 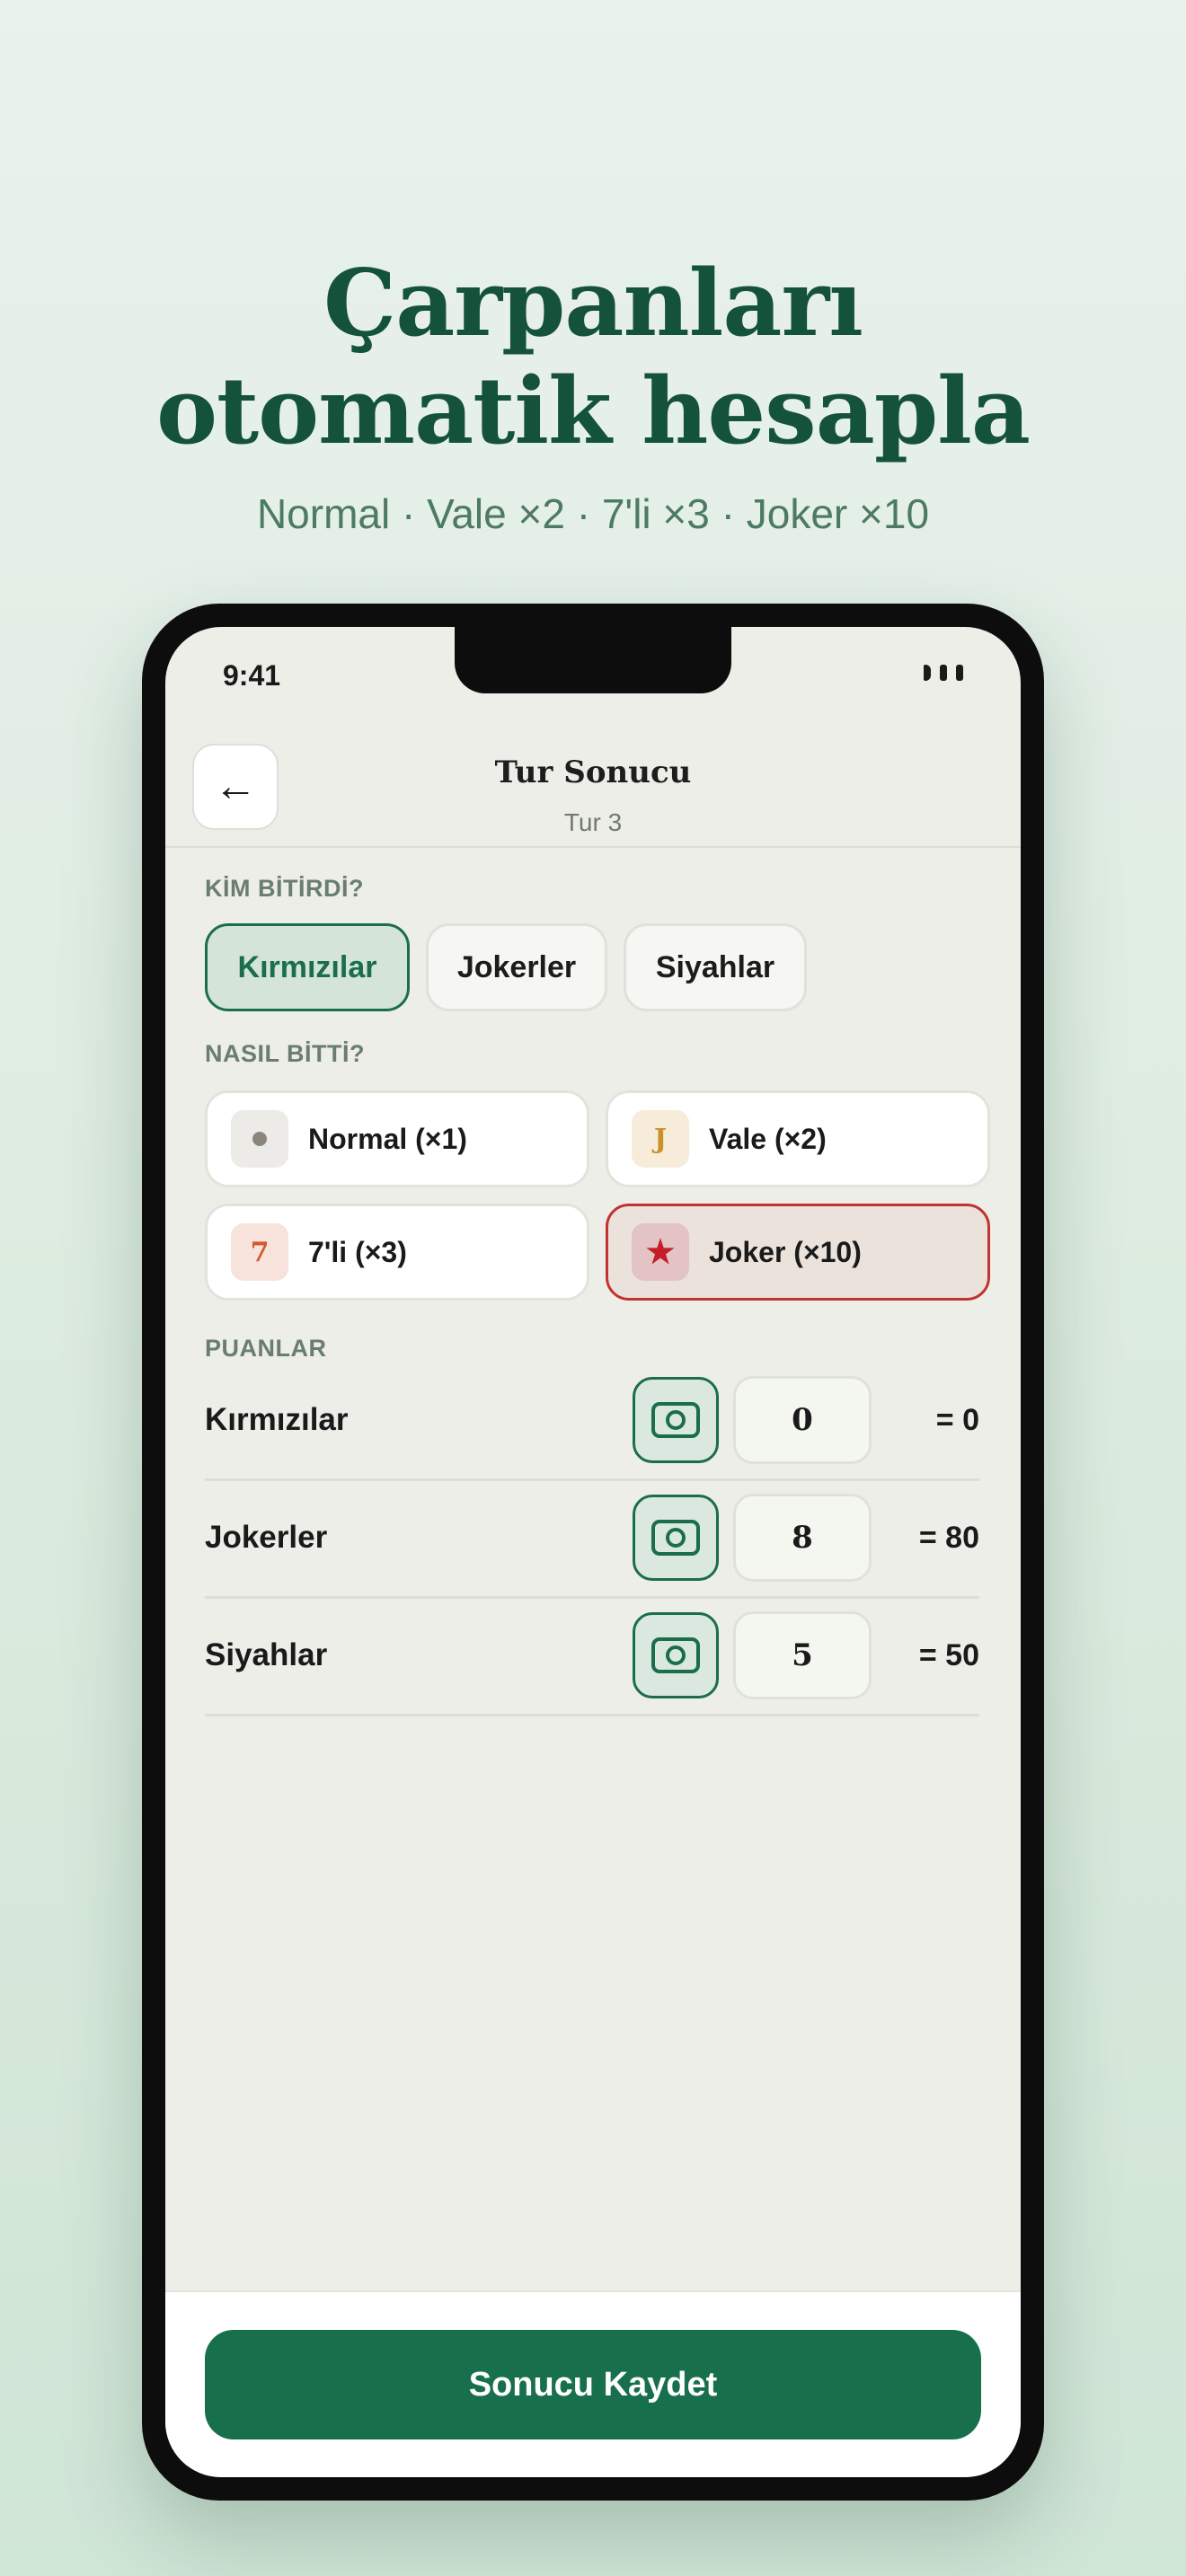 What do you see at coordinates (266, 1537) in the screenshot?
I see `score-team-name: Jokerler` at bounding box center [266, 1537].